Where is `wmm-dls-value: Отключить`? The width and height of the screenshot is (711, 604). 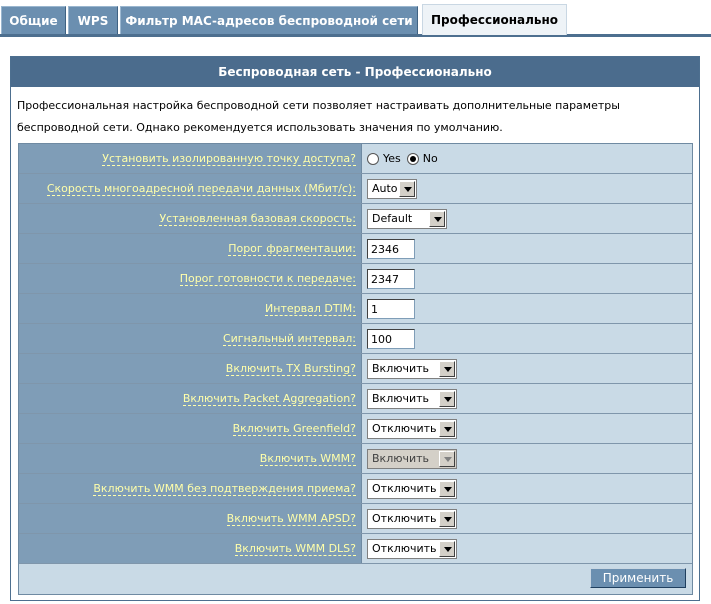 wmm-dls-value: Отключить is located at coordinates (404, 548).